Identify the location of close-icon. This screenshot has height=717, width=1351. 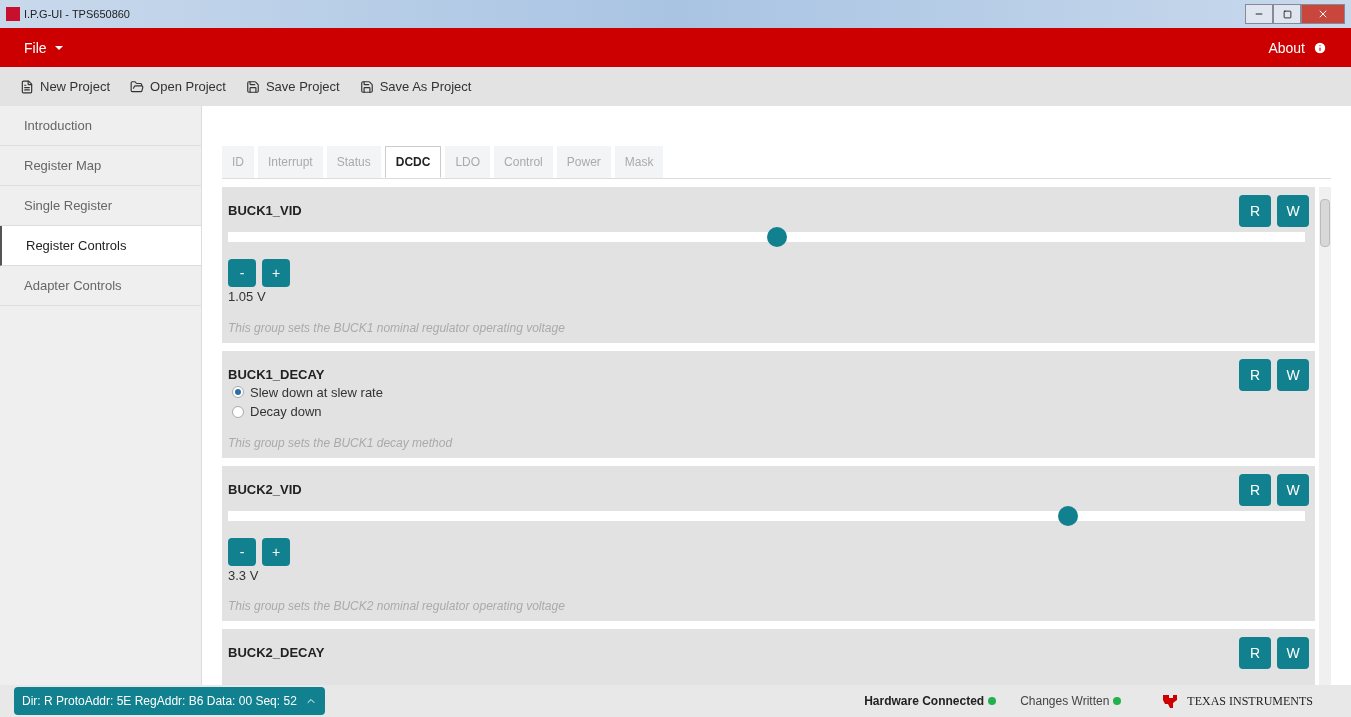
(1323, 14).